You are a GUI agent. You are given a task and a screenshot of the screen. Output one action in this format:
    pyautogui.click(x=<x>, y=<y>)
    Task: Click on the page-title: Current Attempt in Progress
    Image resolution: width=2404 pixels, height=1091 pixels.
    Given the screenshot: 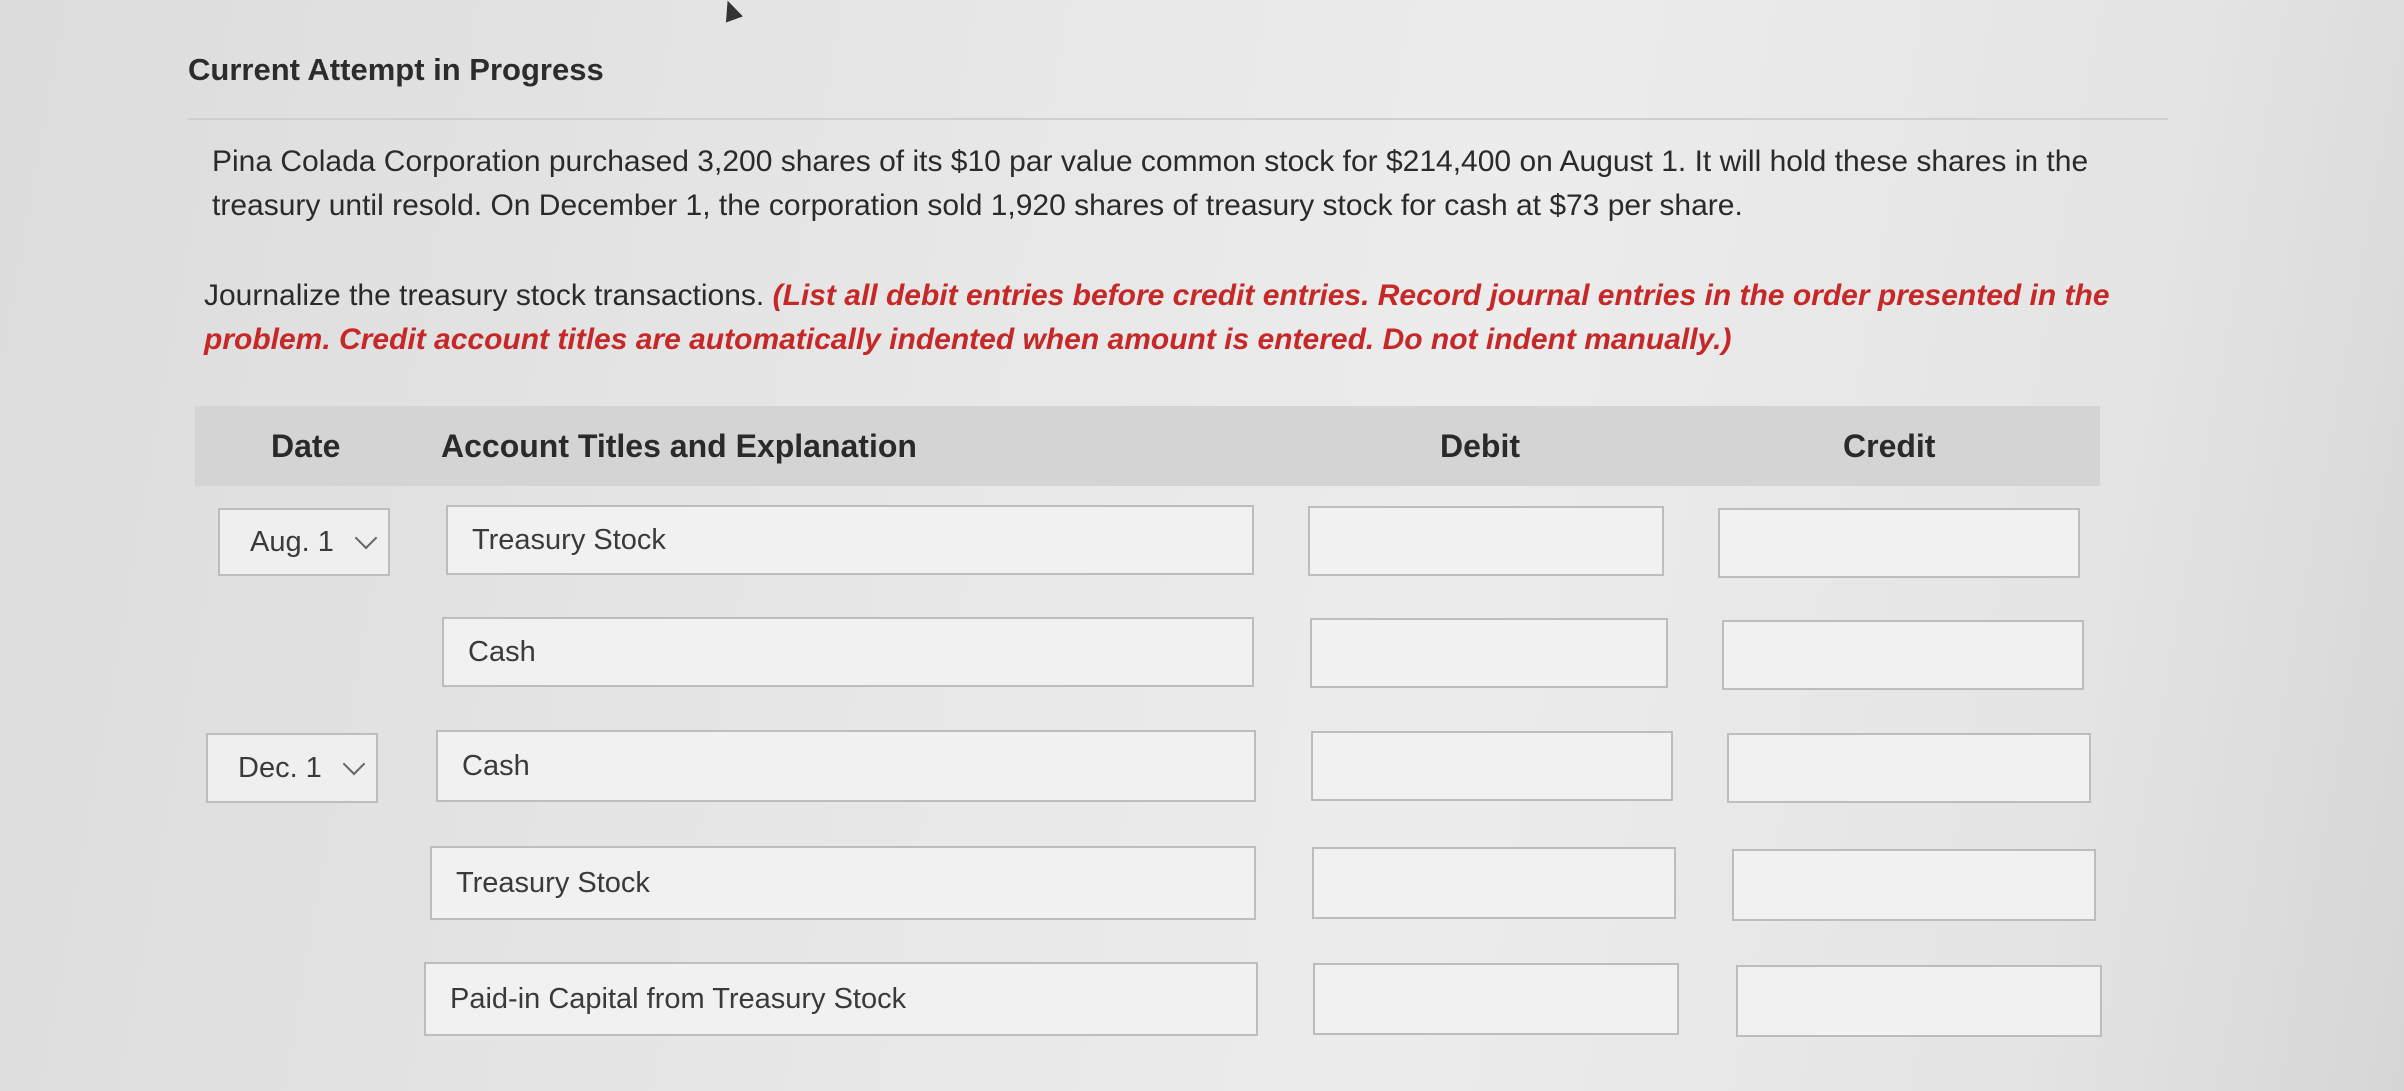 What is the action you would take?
    pyautogui.click(x=396, y=69)
    